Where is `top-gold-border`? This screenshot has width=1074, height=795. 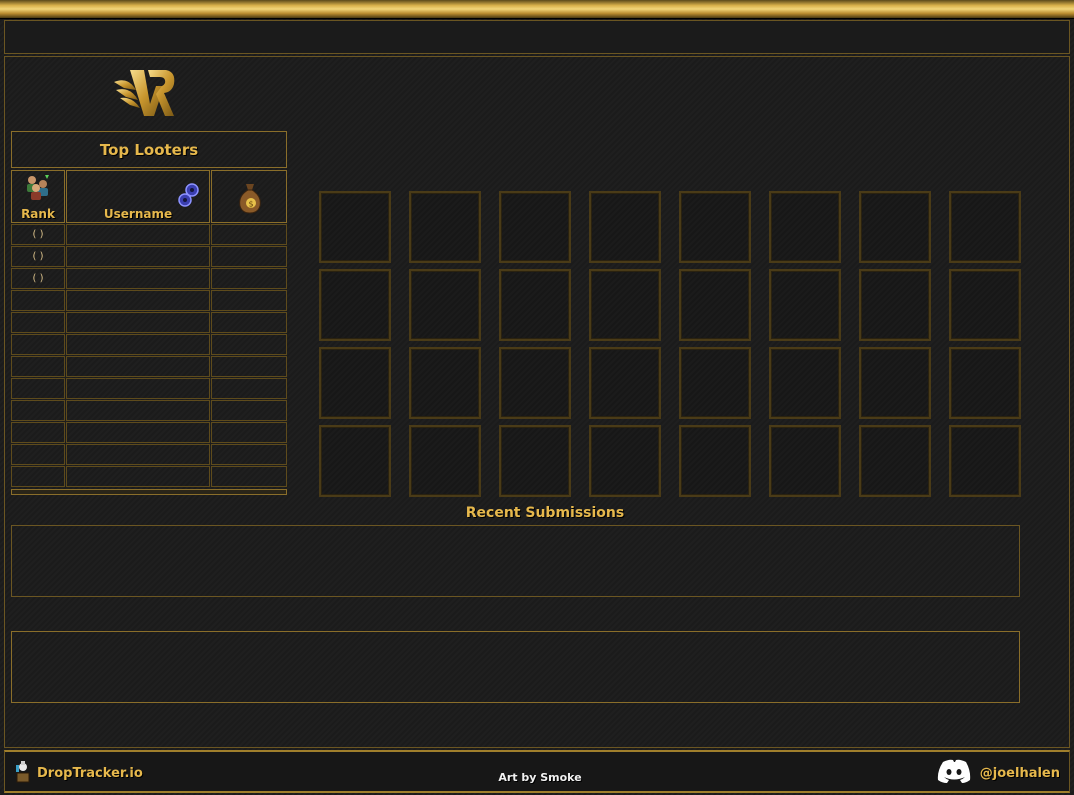
top-gold-border is located at coordinates (537, 9).